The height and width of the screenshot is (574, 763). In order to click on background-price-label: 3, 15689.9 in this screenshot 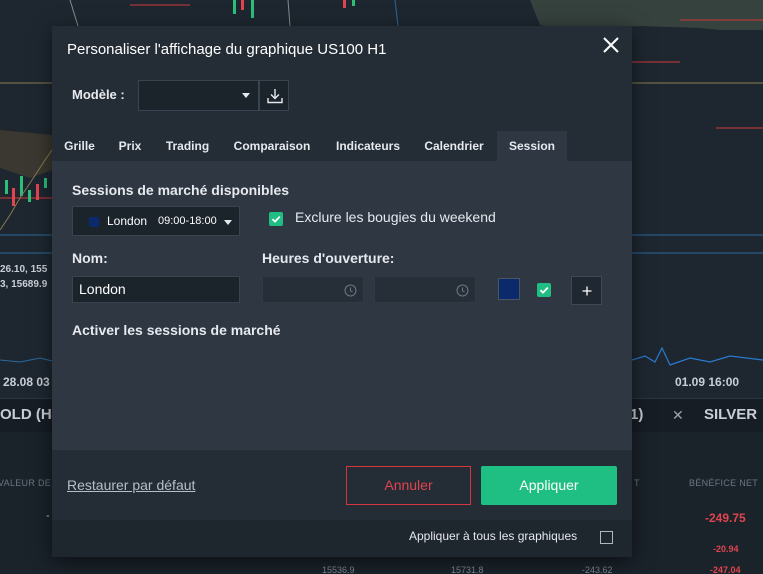, I will do `click(24, 284)`.